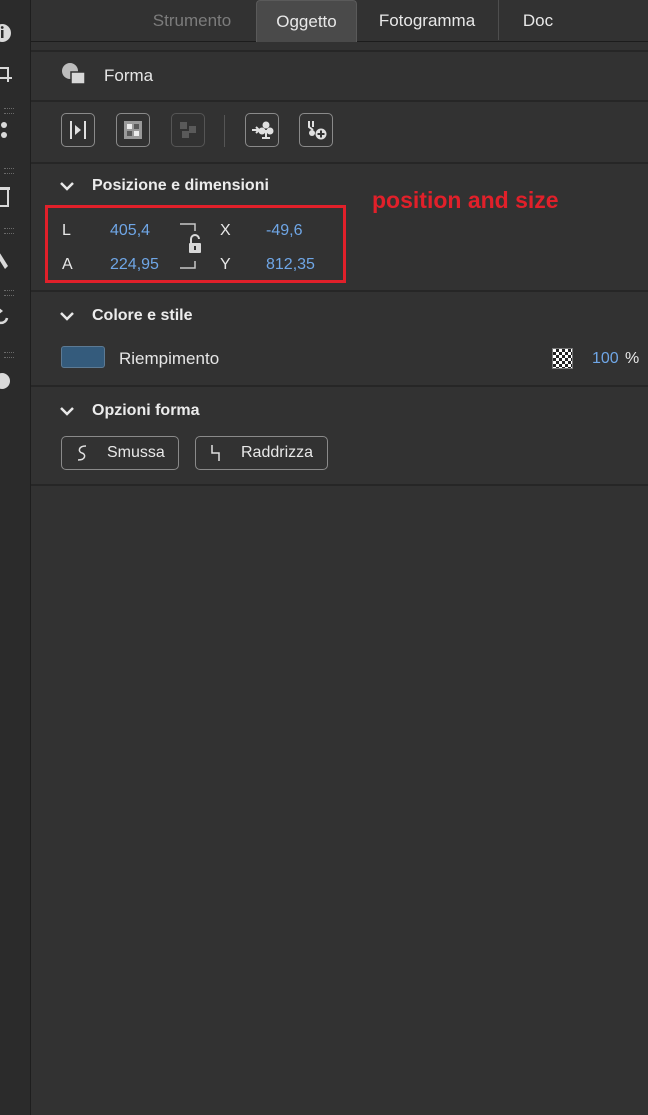 The image size is (648, 1115). I want to click on object-type-label: Forma, so click(129, 75).